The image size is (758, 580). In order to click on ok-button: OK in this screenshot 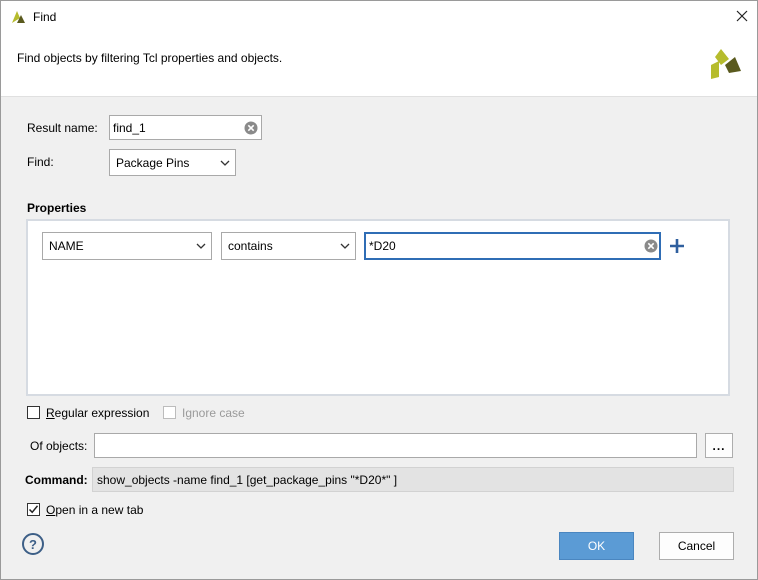, I will do `click(596, 546)`.